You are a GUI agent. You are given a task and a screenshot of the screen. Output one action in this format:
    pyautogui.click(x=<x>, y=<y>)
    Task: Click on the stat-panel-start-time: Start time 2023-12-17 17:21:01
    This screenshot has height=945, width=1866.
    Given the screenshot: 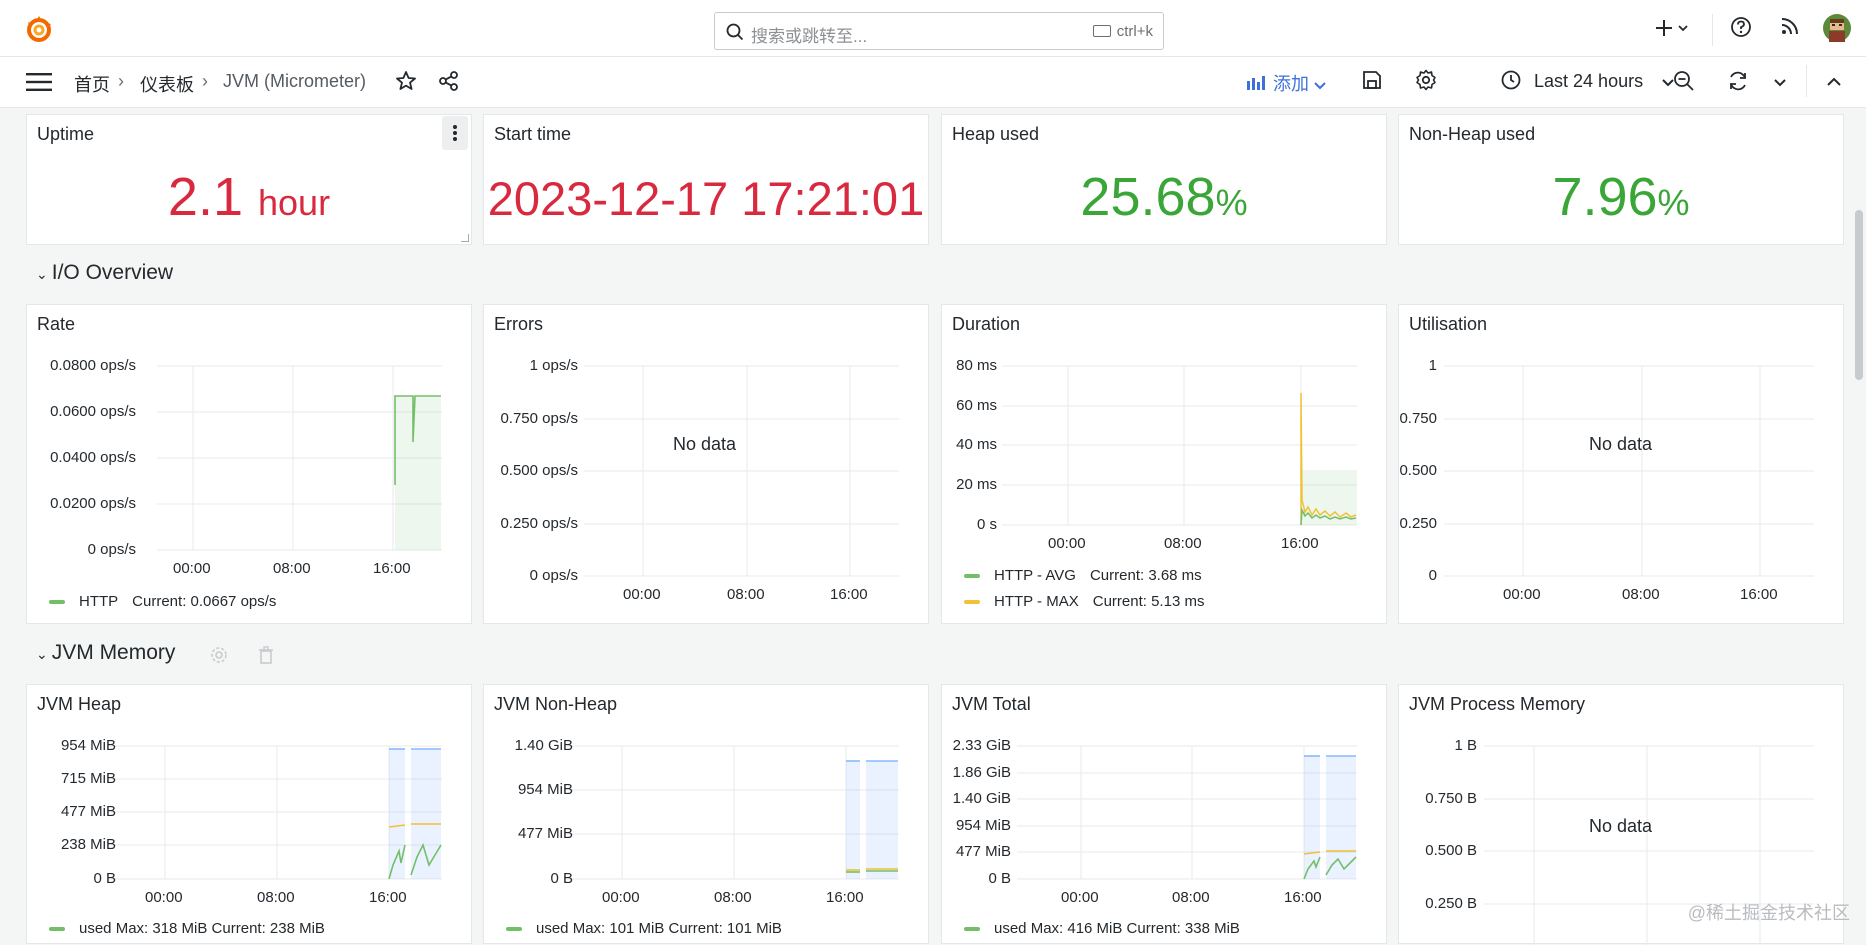 What is the action you would take?
    pyautogui.click(x=706, y=179)
    